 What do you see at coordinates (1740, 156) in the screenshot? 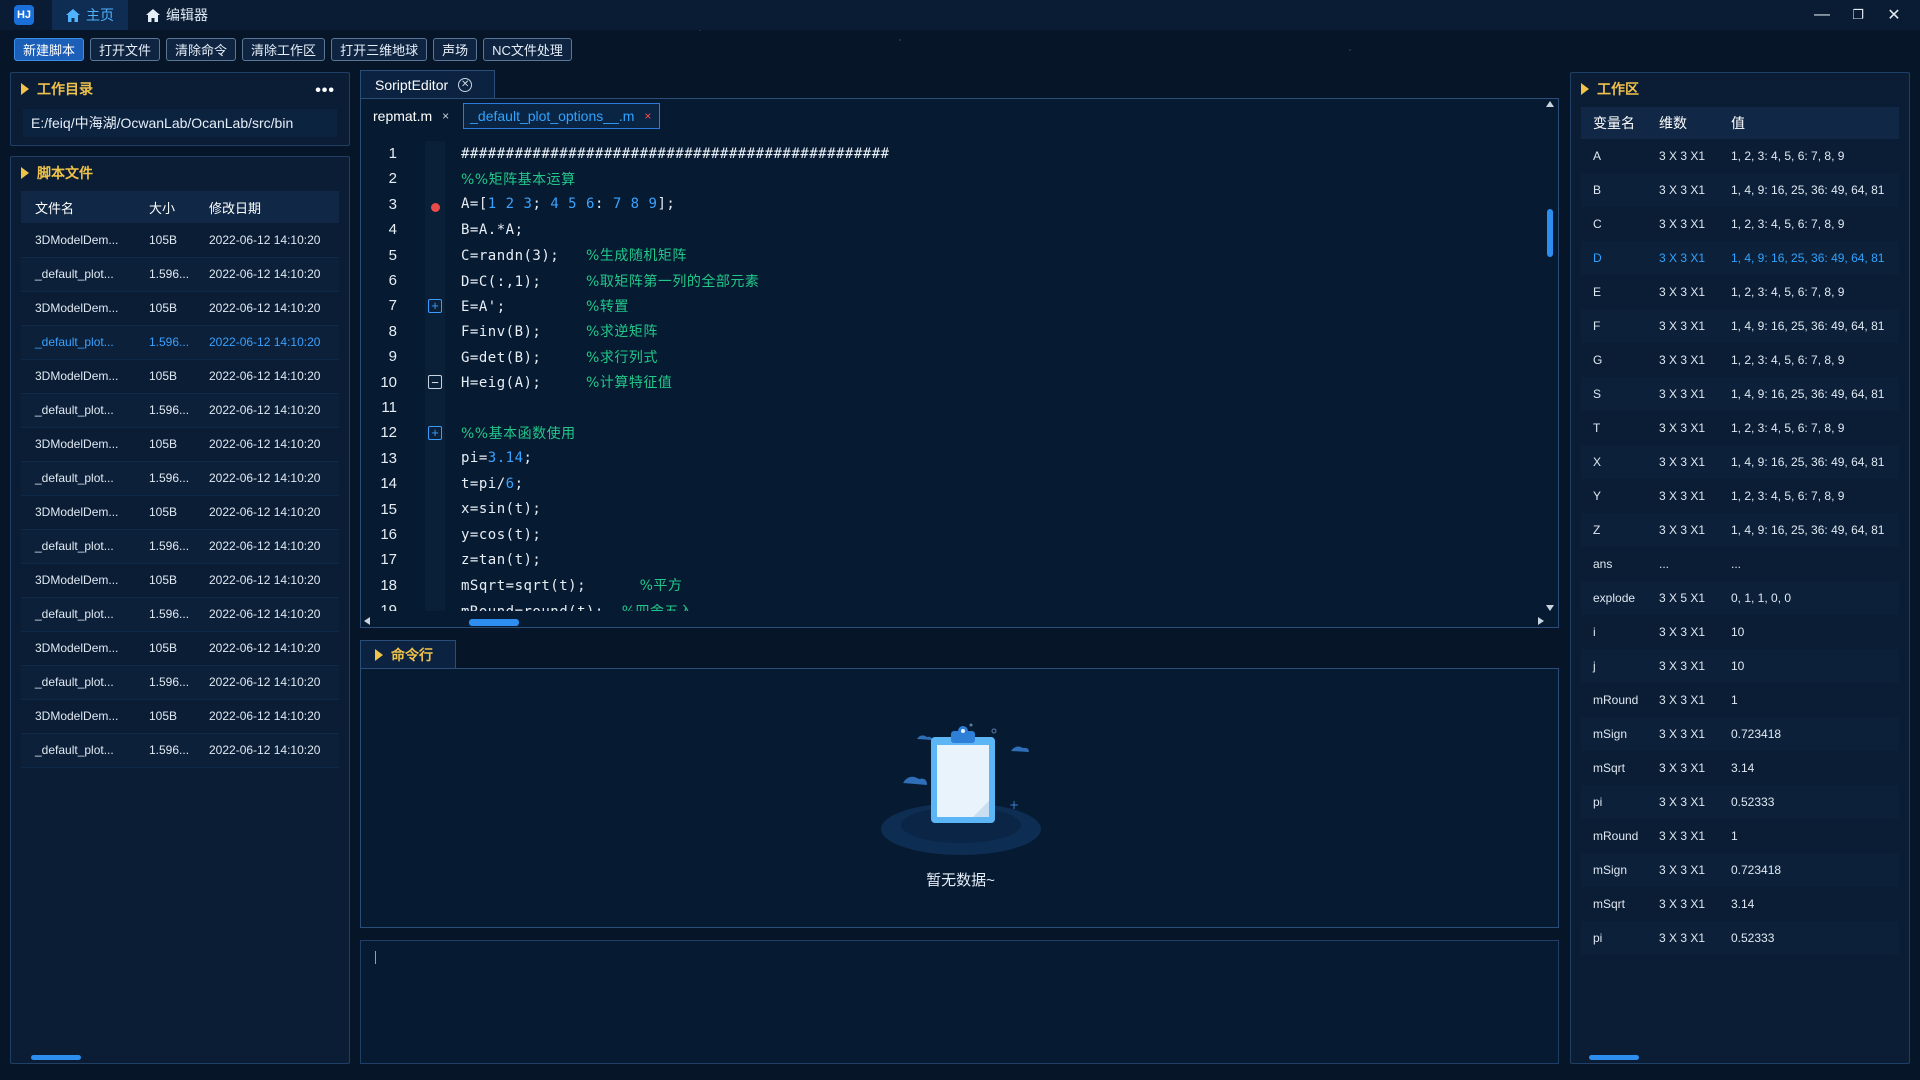
I see `table-row: A 3 X 3 X1 1, 2, 3: 4, 5, 6: 7, 8, 9` at bounding box center [1740, 156].